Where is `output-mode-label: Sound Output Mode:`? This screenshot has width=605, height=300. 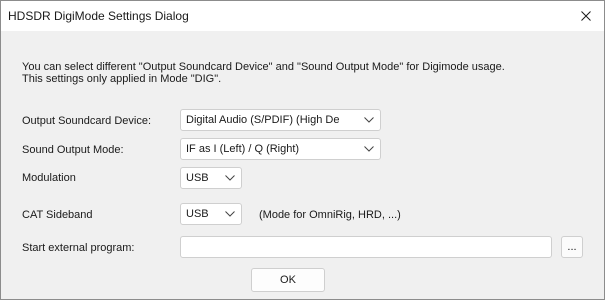
output-mode-label: Sound Output Mode: is located at coordinates (73, 150).